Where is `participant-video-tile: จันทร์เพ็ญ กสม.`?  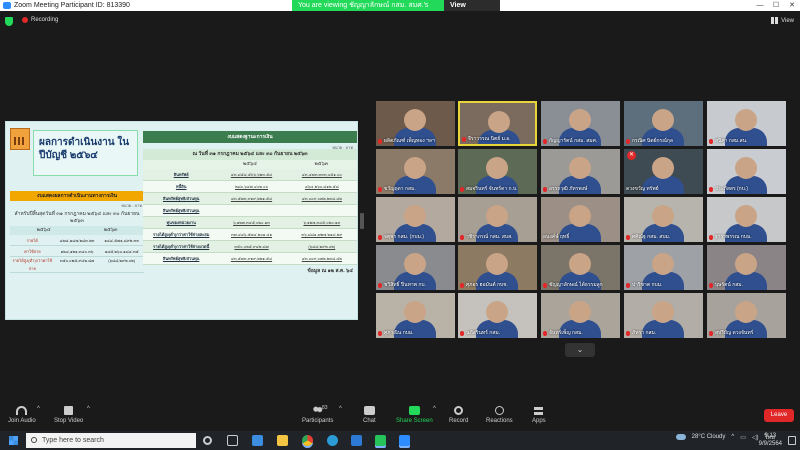 participant-video-tile: จันทร์เพ็ญ กสม. is located at coordinates (580, 315).